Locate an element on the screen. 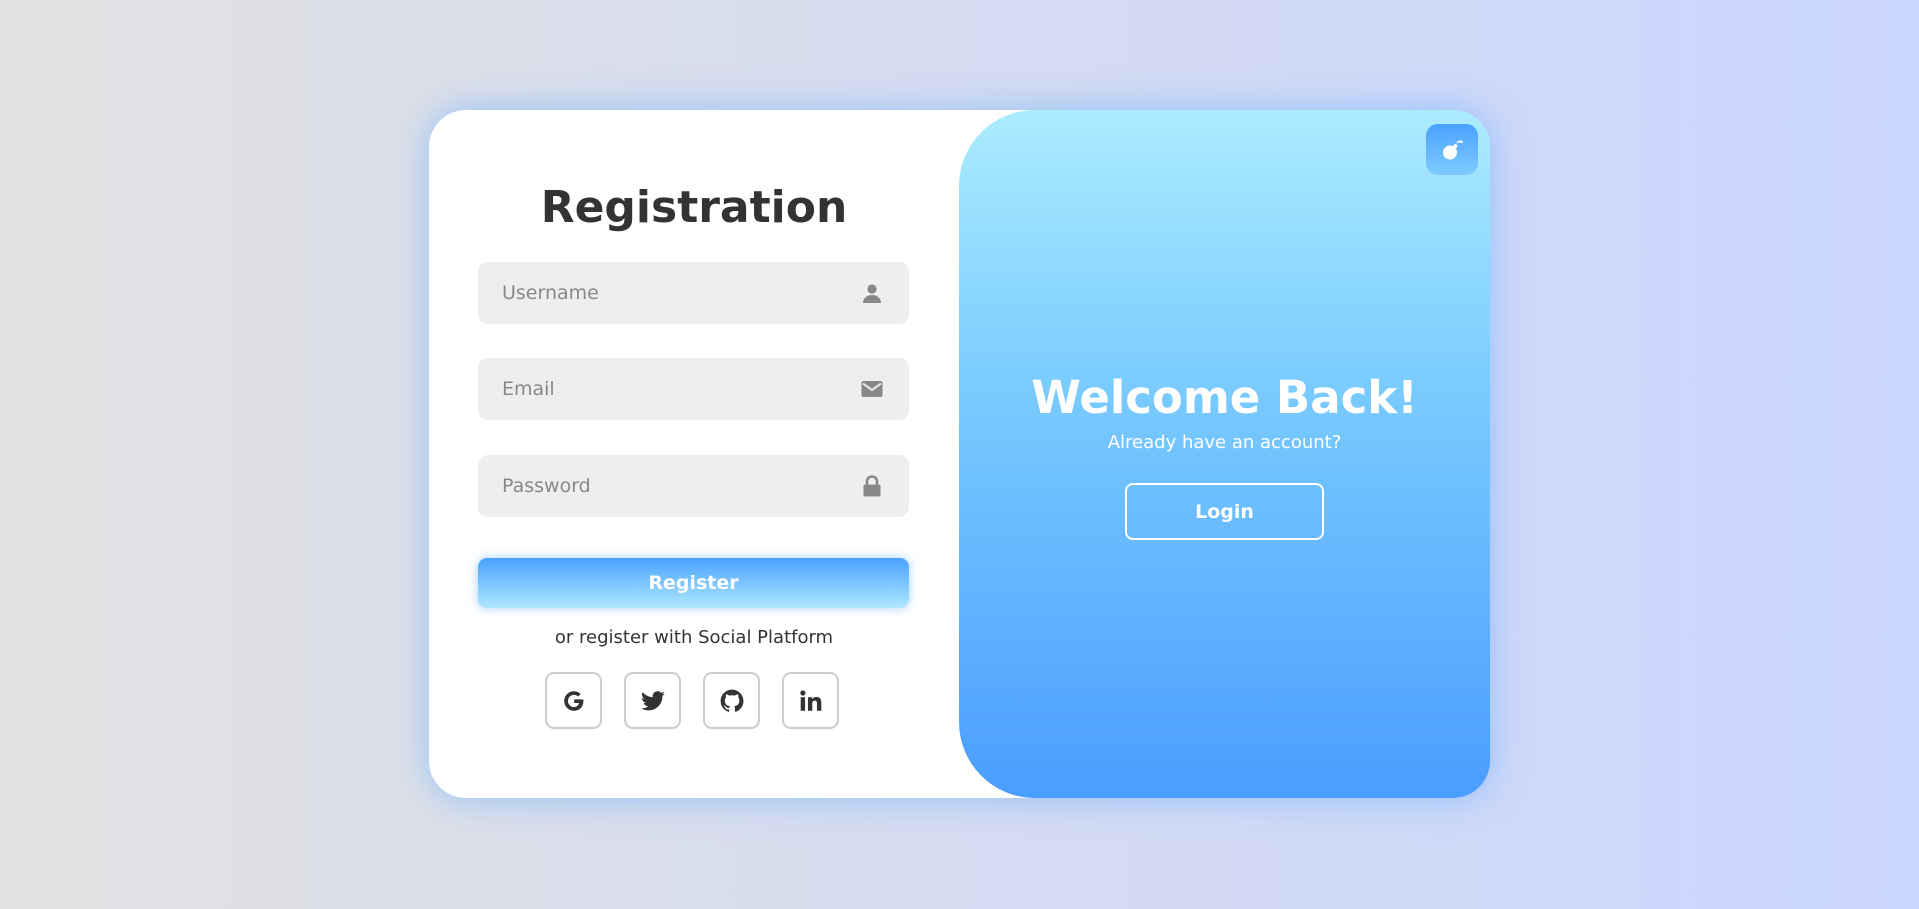  social-register-text: or register with Social Platform is located at coordinates (694, 637).